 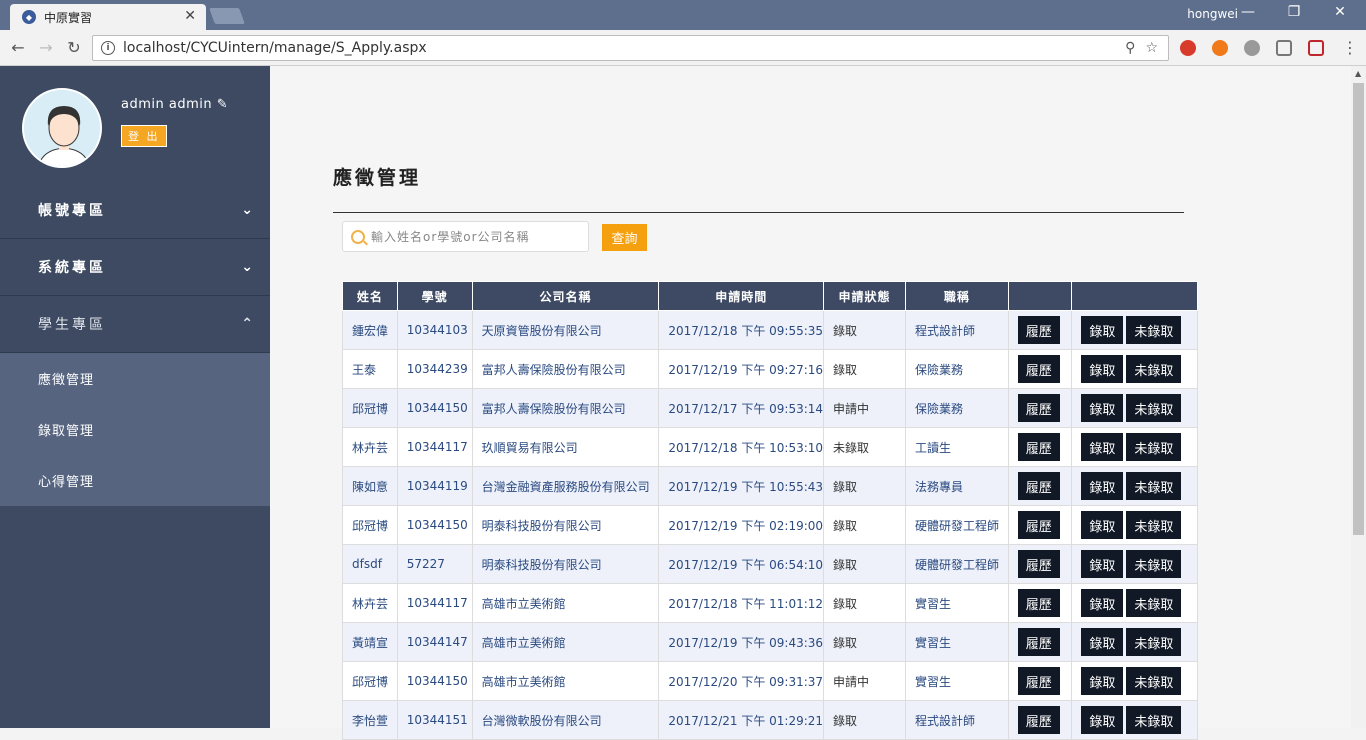 I want to click on cell-student-id: 10344239, so click(x=434, y=369).